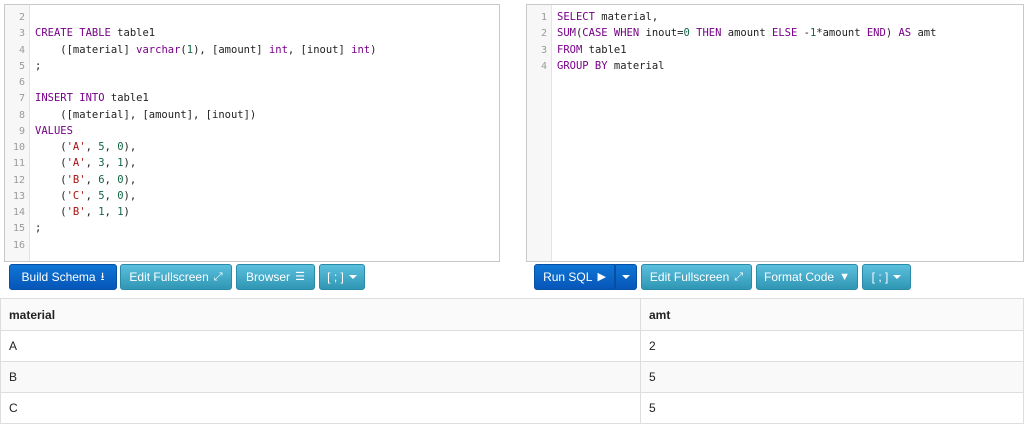 This screenshot has width=1024, height=424. Describe the element at coordinates (18, 245) in the screenshot. I see `line-number: 16` at that location.